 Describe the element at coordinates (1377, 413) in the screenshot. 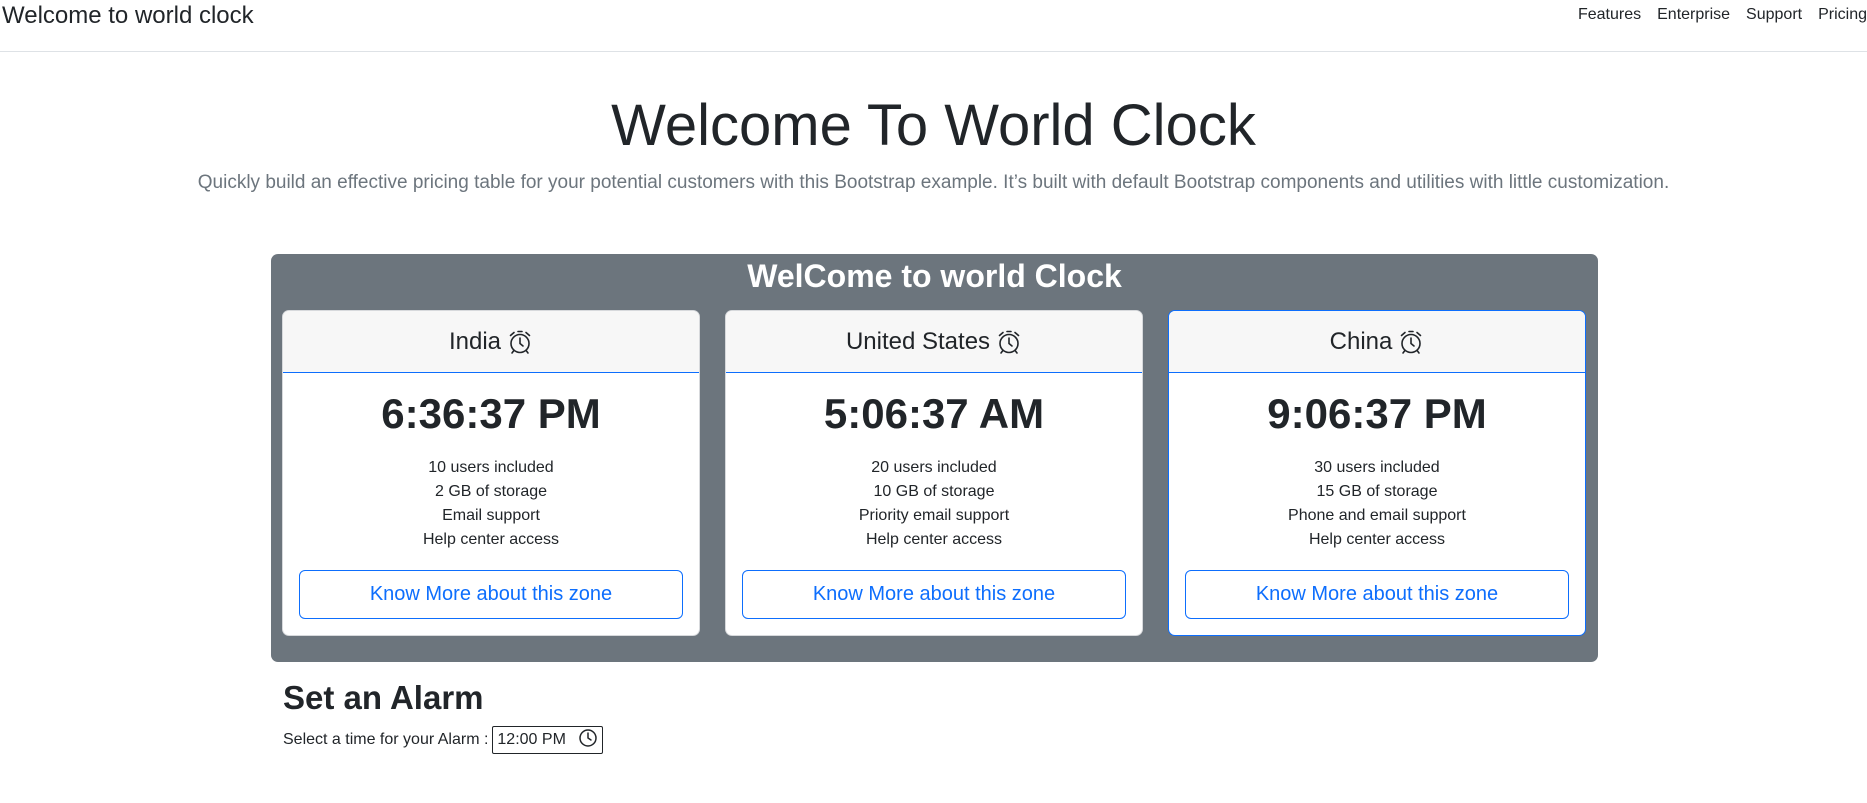

I see `zone-time: 9:06:37 PM` at that location.